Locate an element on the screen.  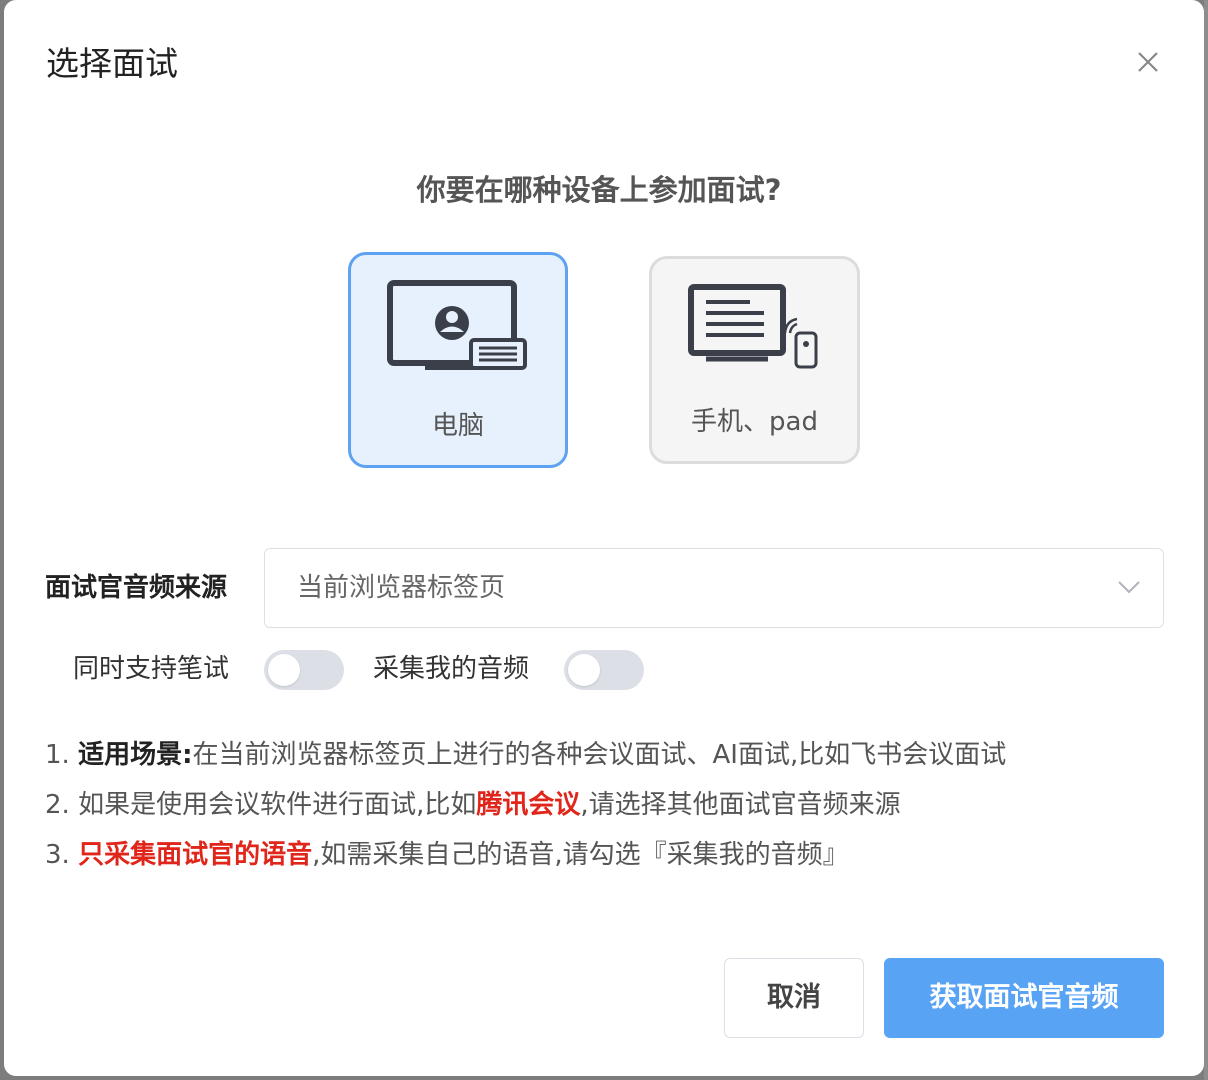
close-icon is located at coordinates (1148, 62).